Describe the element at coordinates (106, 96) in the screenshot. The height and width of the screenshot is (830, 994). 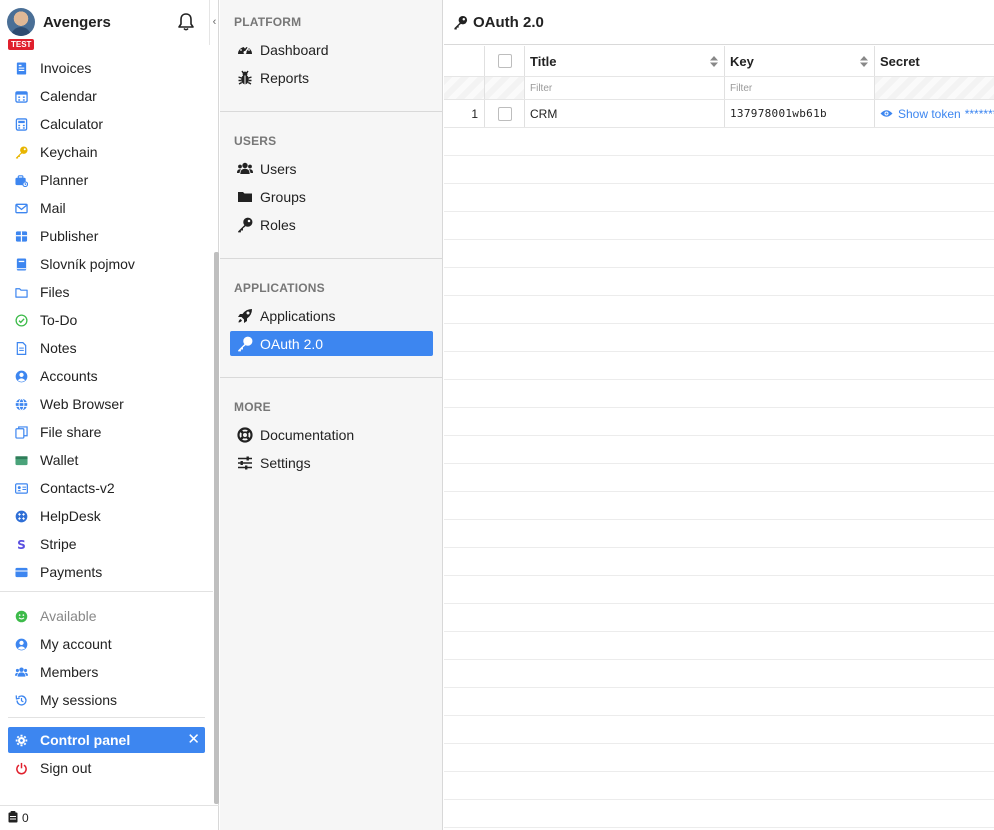
I see `sidebar-item-calendar: Calendar` at that location.